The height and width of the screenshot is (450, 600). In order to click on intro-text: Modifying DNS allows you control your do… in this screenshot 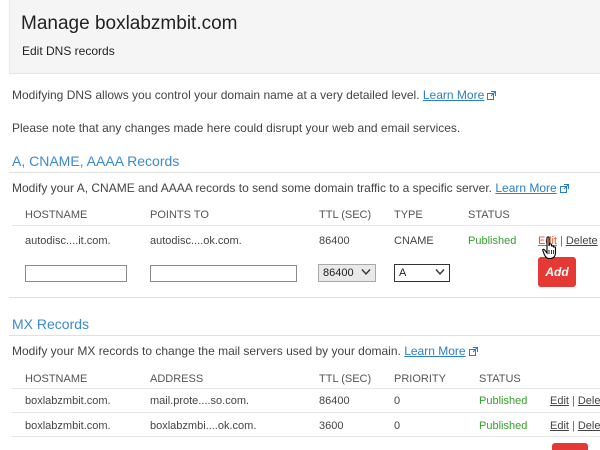, I will do `click(216, 95)`.